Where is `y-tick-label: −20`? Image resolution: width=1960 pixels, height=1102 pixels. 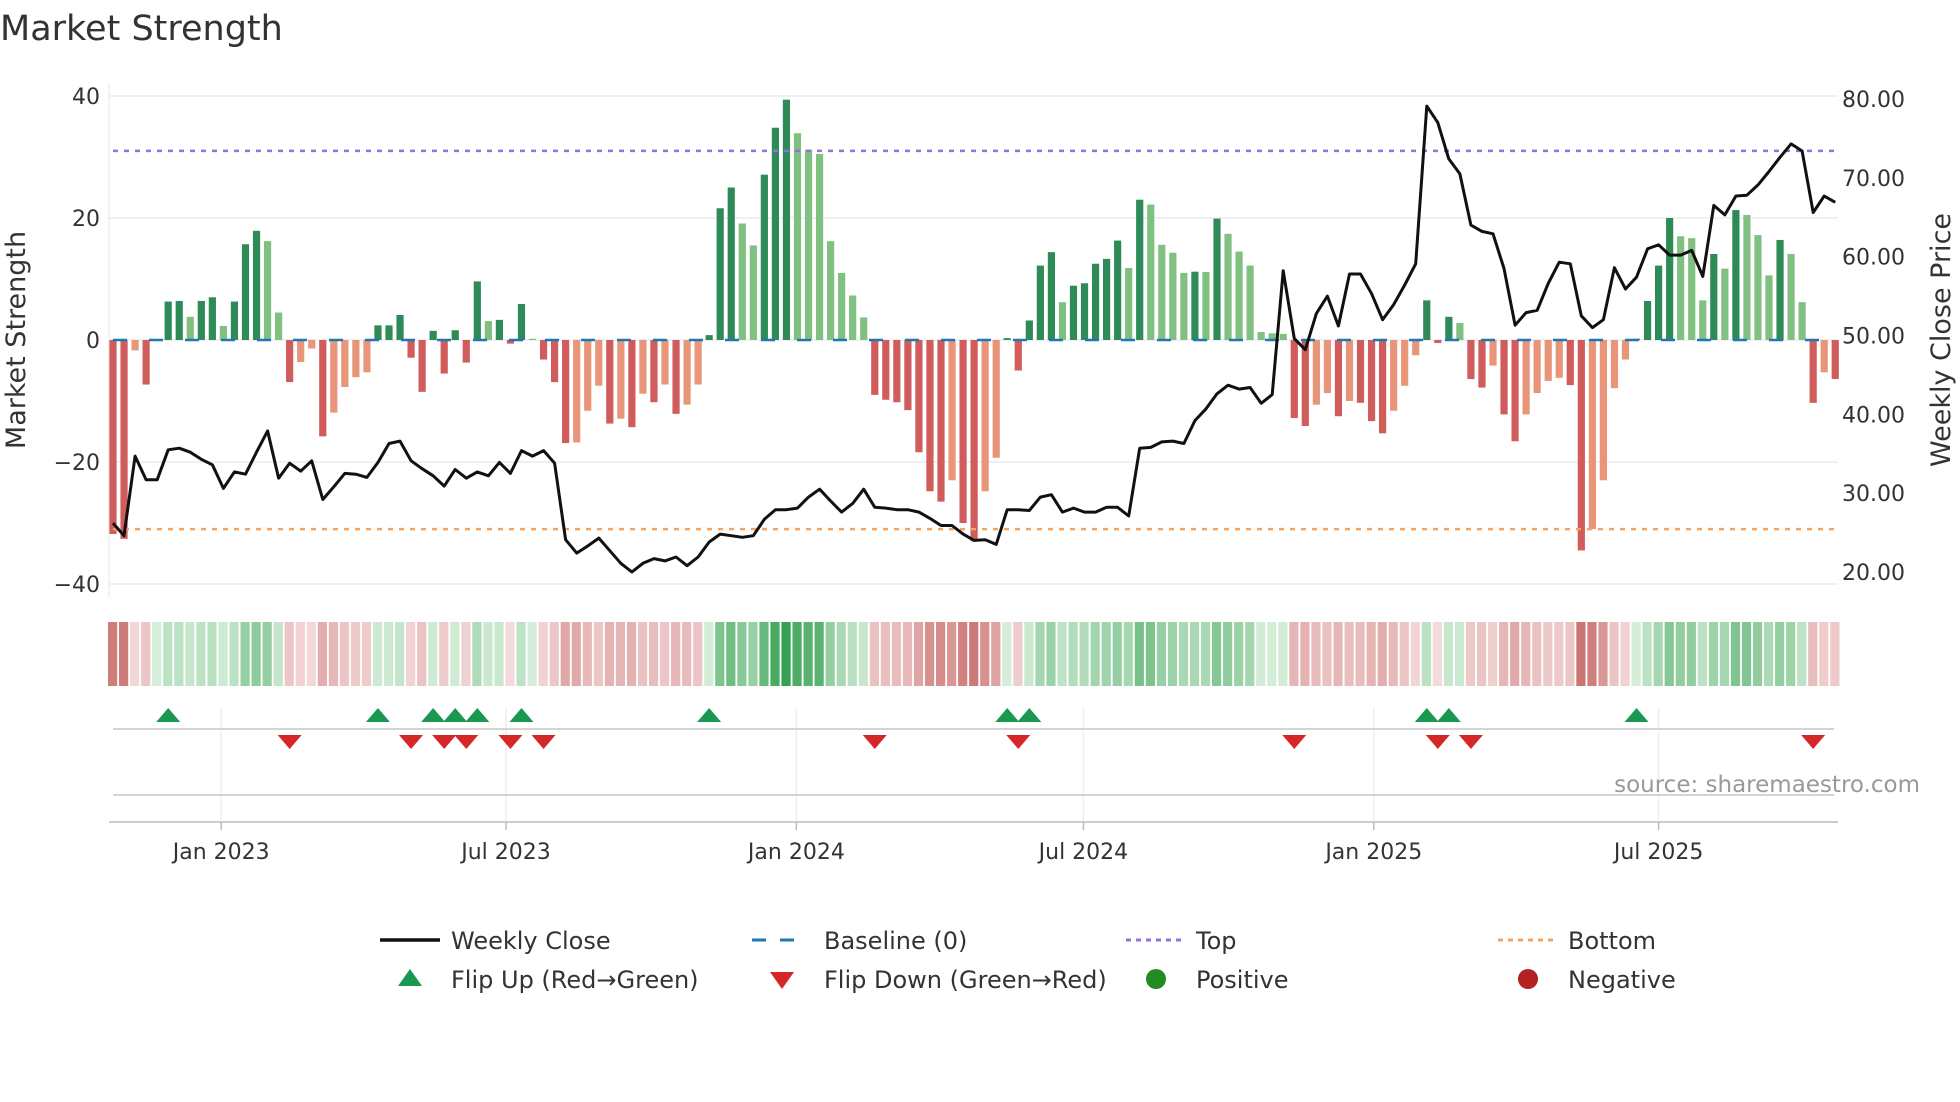
y-tick-label: −20 is located at coordinates (77, 463).